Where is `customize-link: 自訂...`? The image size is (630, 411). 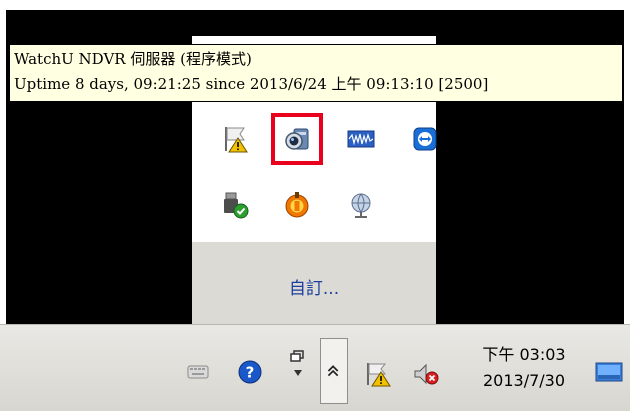 customize-link: 自訂... is located at coordinates (314, 286).